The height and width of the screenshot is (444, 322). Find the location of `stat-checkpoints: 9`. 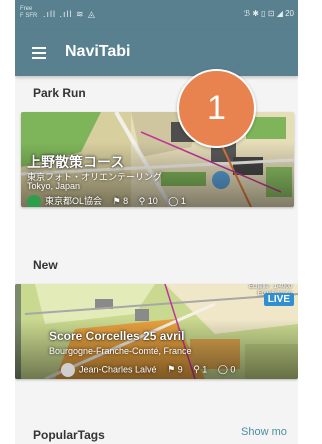

stat-checkpoints: 9 is located at coordinates (180, 369).